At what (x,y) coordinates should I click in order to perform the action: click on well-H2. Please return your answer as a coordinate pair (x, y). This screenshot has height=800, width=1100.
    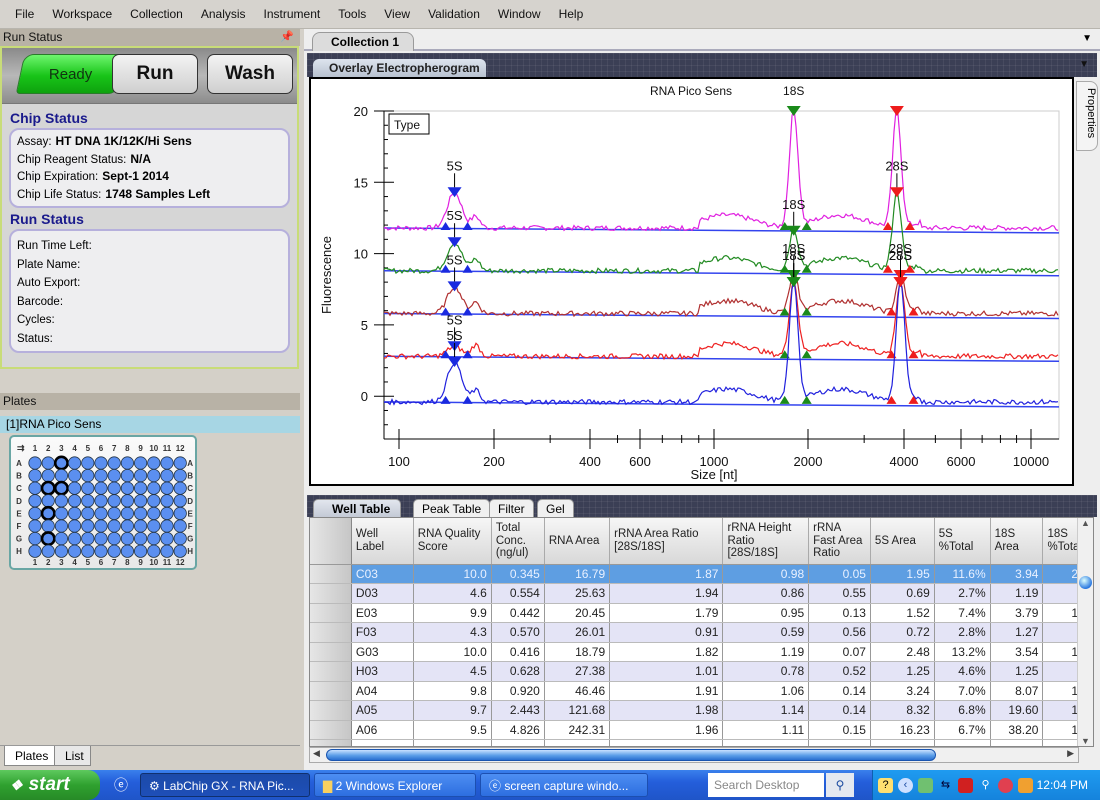
    Looking at the image, I should click on (48, 551).